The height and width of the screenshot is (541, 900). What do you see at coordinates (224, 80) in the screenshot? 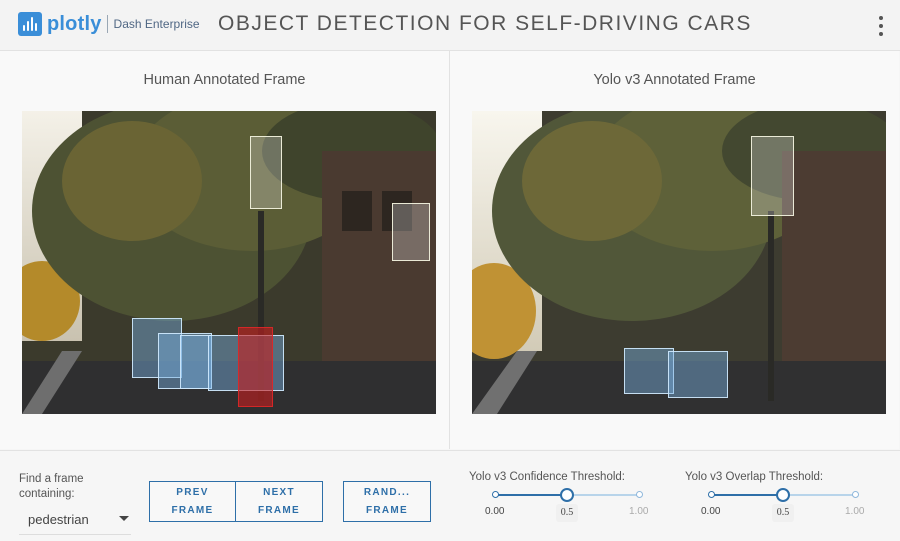
I see `panel-title-human: Human Annotated Frame` at bounding box center [224, 80].